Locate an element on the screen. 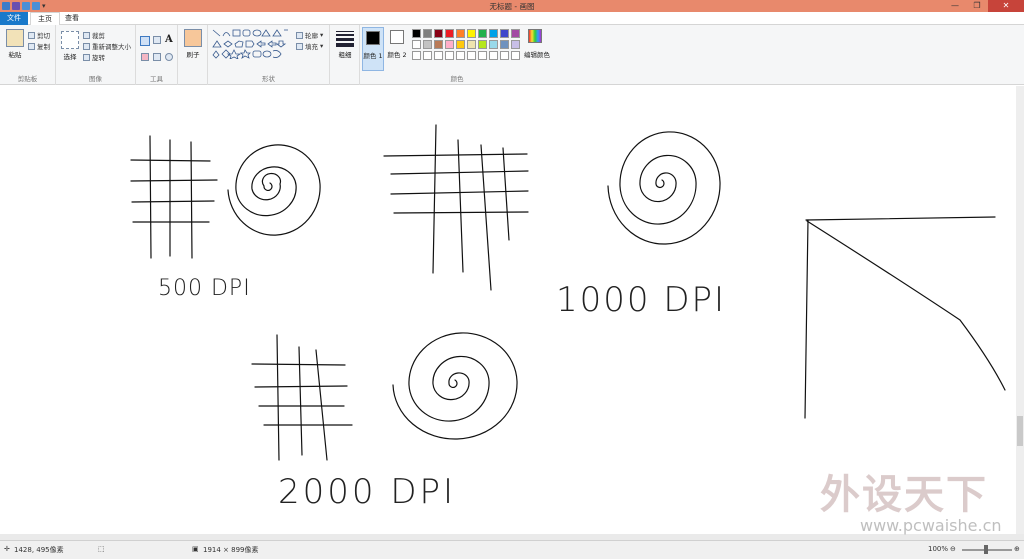 The image size is (1024, 559). title-bar: ▾ 无标题 - 画图 — ❐ ✕ is located at coordinates (512, 6).